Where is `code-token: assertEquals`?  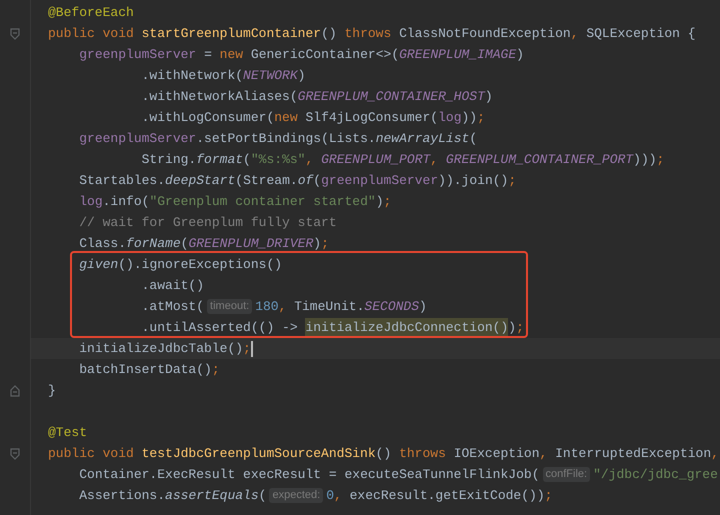 code-token: assertEquals is located at coordinates (212, 495).